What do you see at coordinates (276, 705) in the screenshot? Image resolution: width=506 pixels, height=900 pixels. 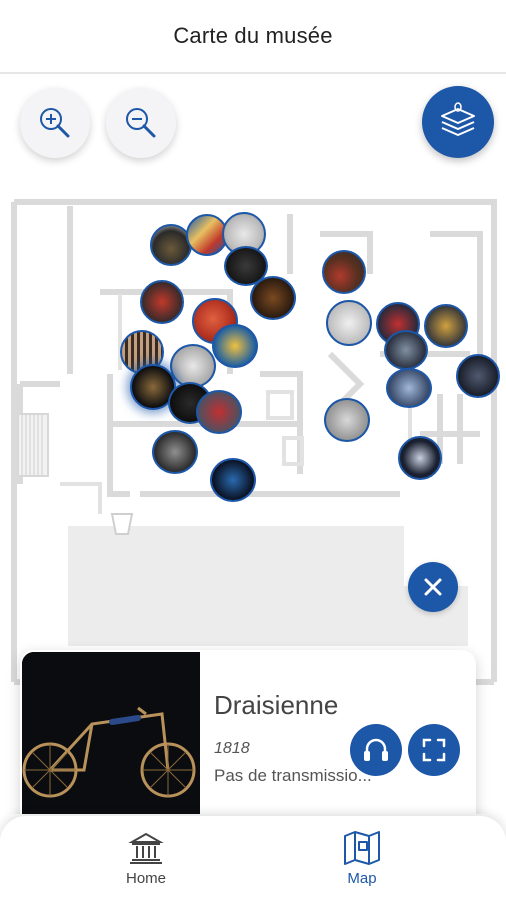 I see `exhibit-title: Draisienne` at bounding box center [276, 705].